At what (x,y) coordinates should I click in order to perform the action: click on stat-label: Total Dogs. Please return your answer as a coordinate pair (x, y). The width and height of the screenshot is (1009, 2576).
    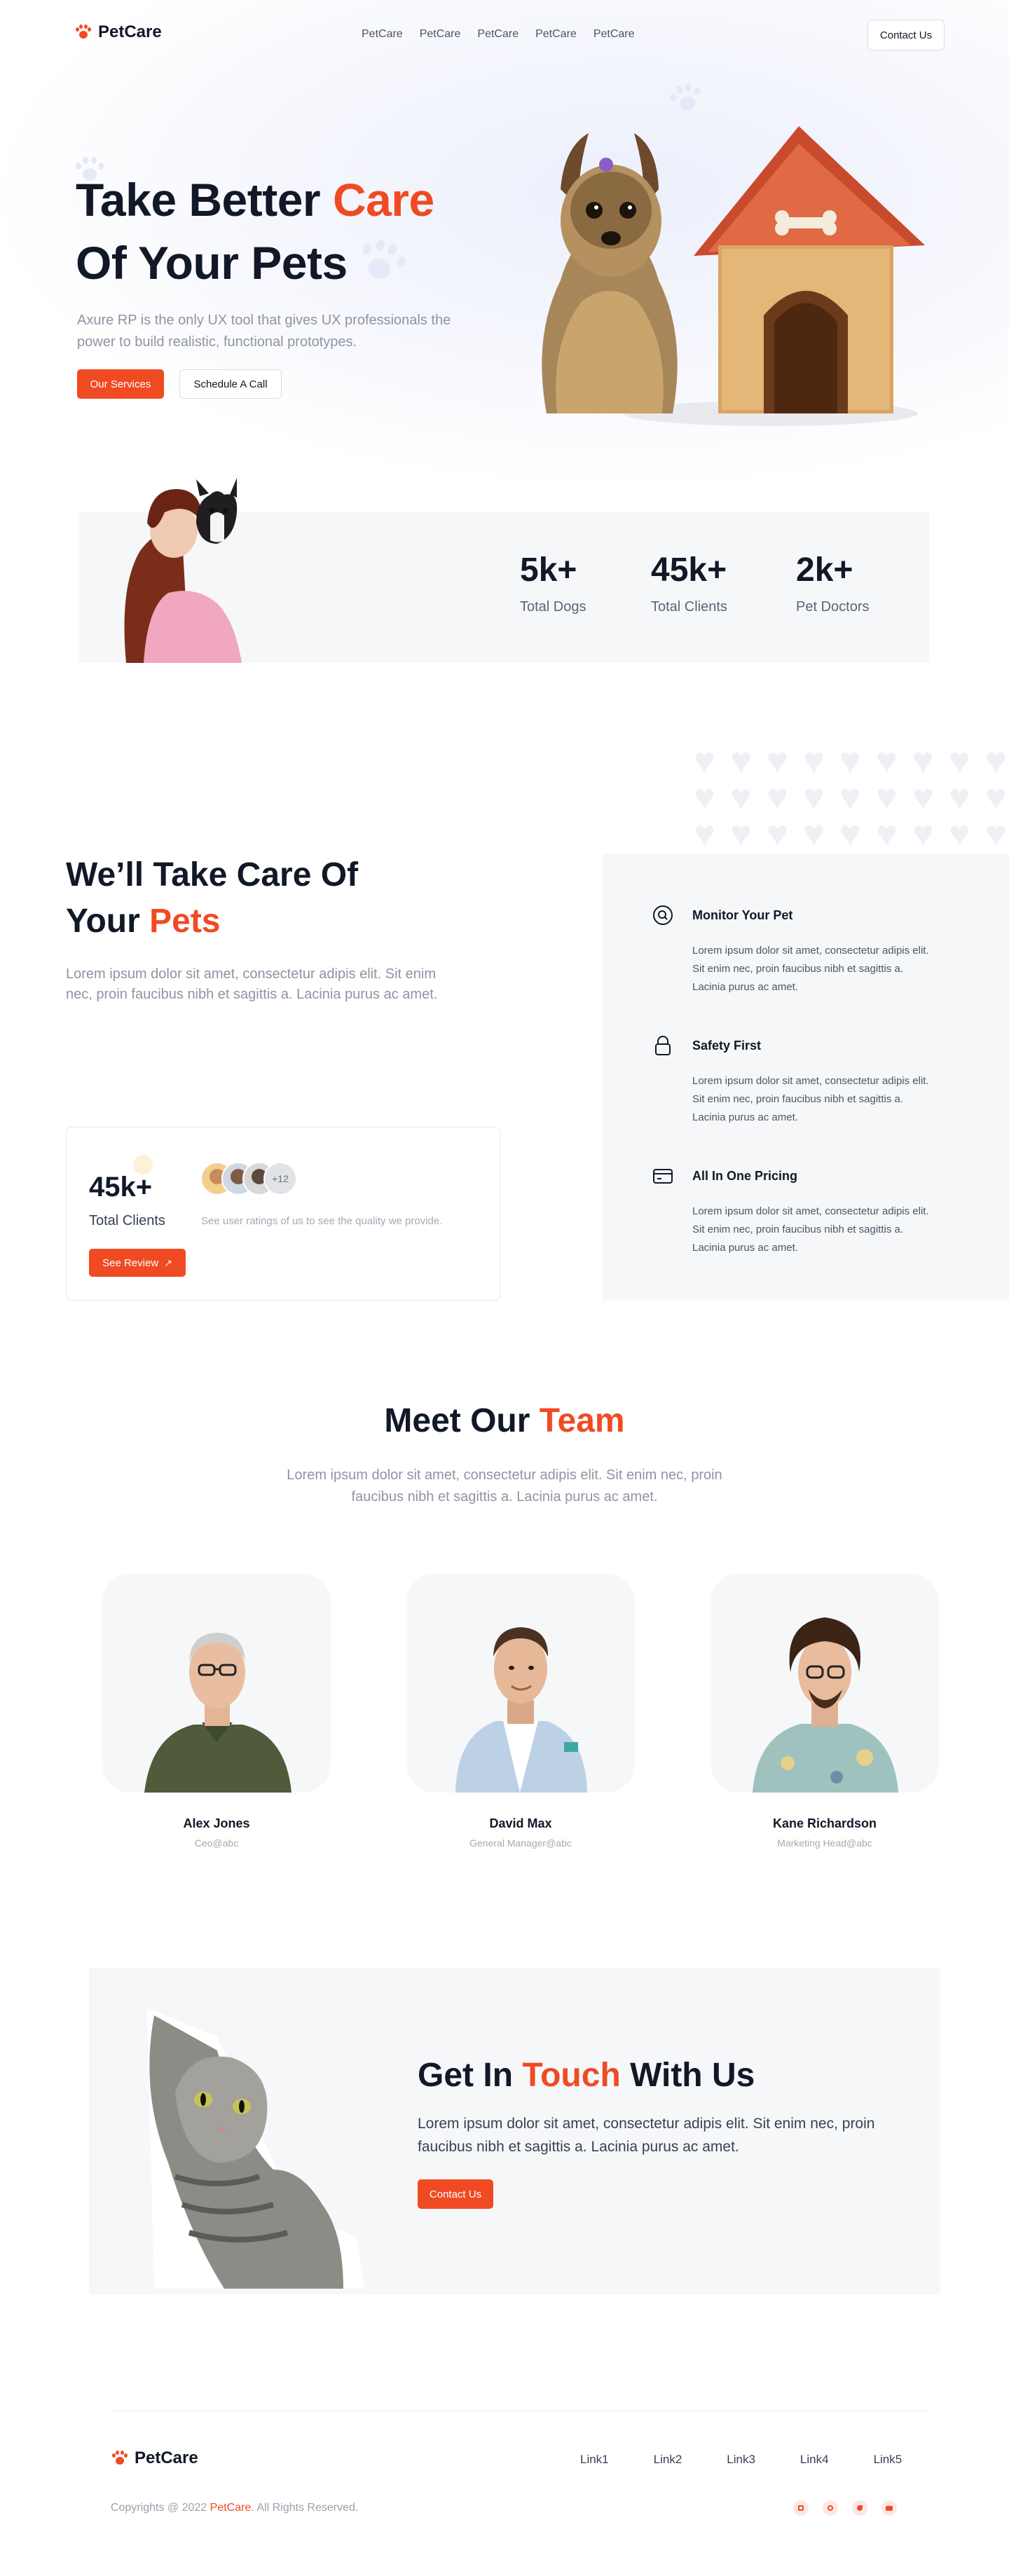
    Looking at the image, I should click on (553, 607).